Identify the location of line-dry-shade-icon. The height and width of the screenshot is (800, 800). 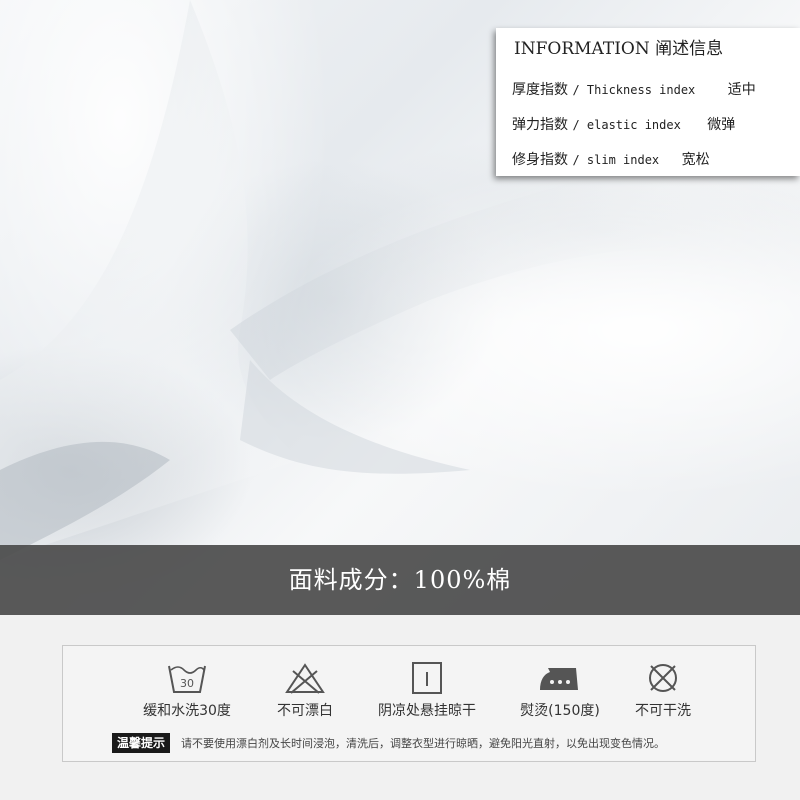
(427, 678).